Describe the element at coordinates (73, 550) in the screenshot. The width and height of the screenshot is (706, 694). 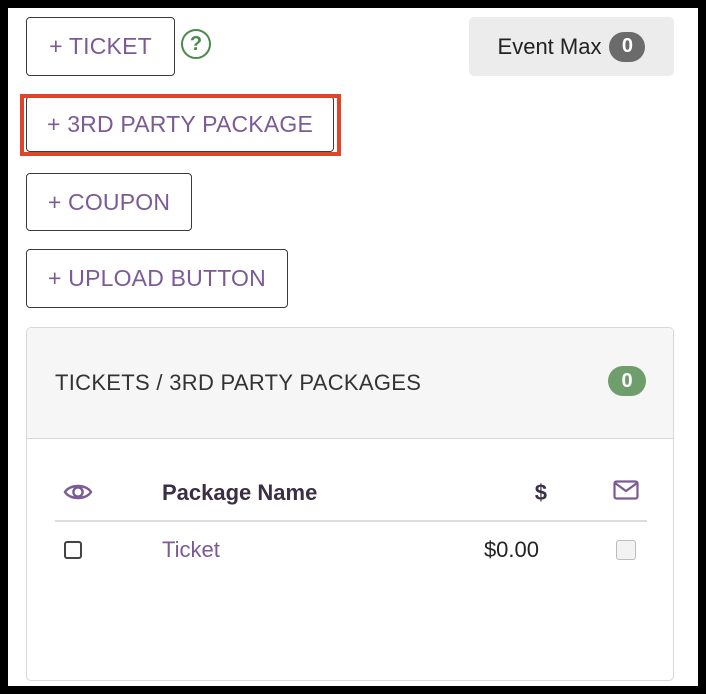
I see `visibility-checkbox` at that location.